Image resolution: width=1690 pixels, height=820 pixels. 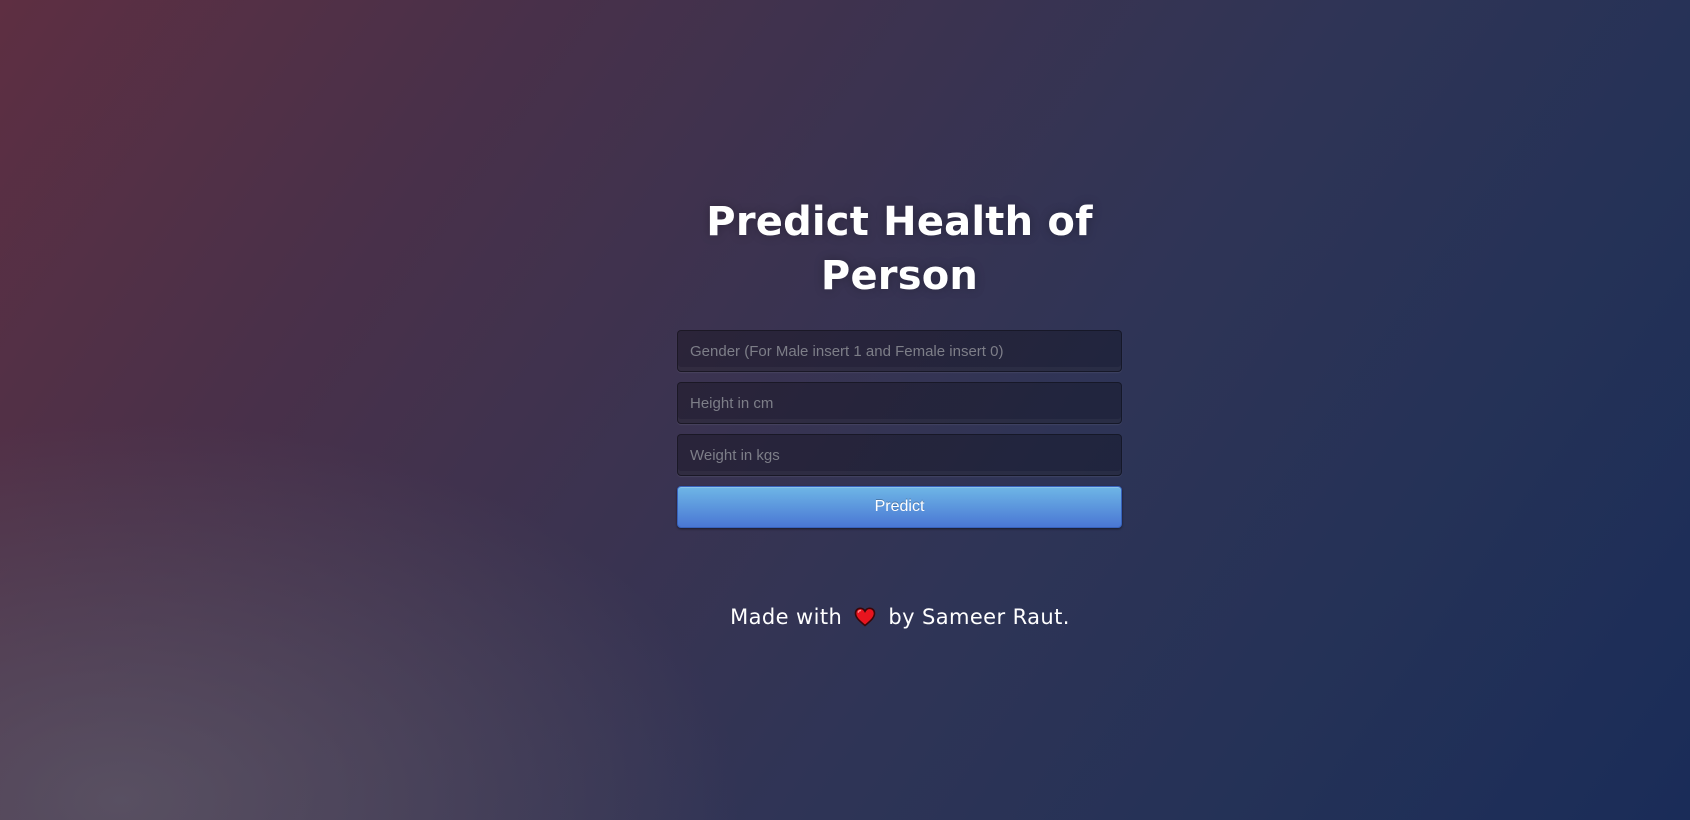 What do you see at coordinates (899, 507) in the screenshot?
I see `predict-button: Predict` at bounding box center [899, 507].